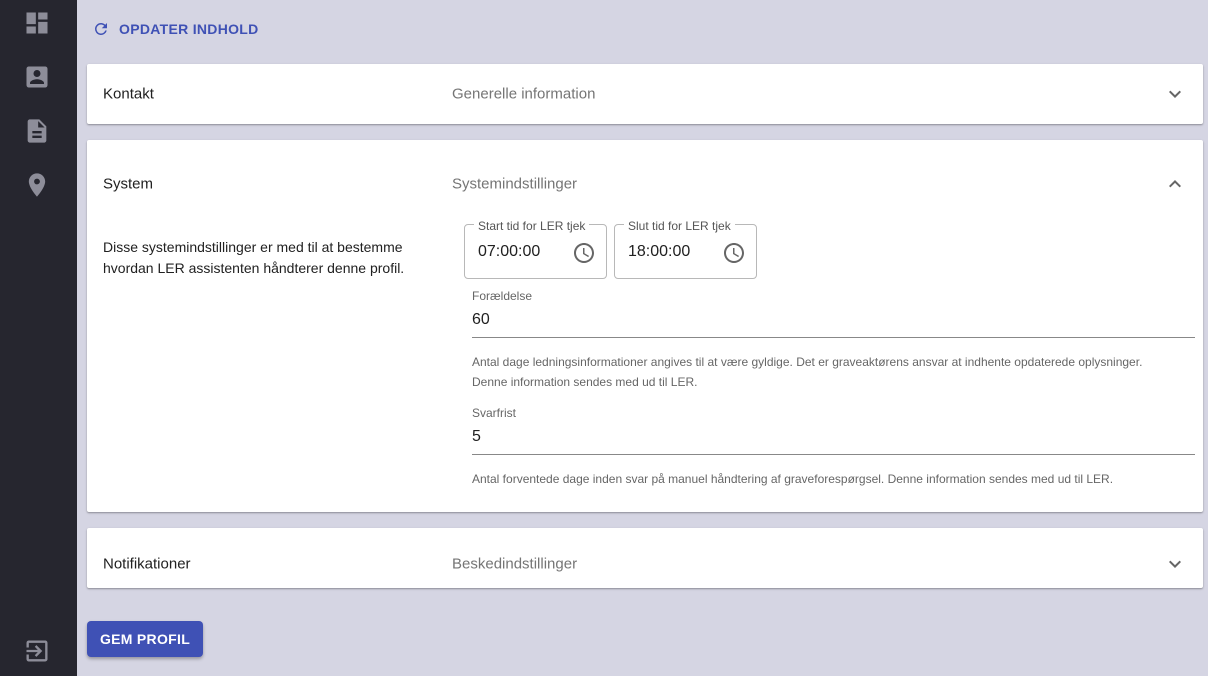 This screenshot has width=1208, height=676. I want to click on contact-card-icon, so click(37, 77).